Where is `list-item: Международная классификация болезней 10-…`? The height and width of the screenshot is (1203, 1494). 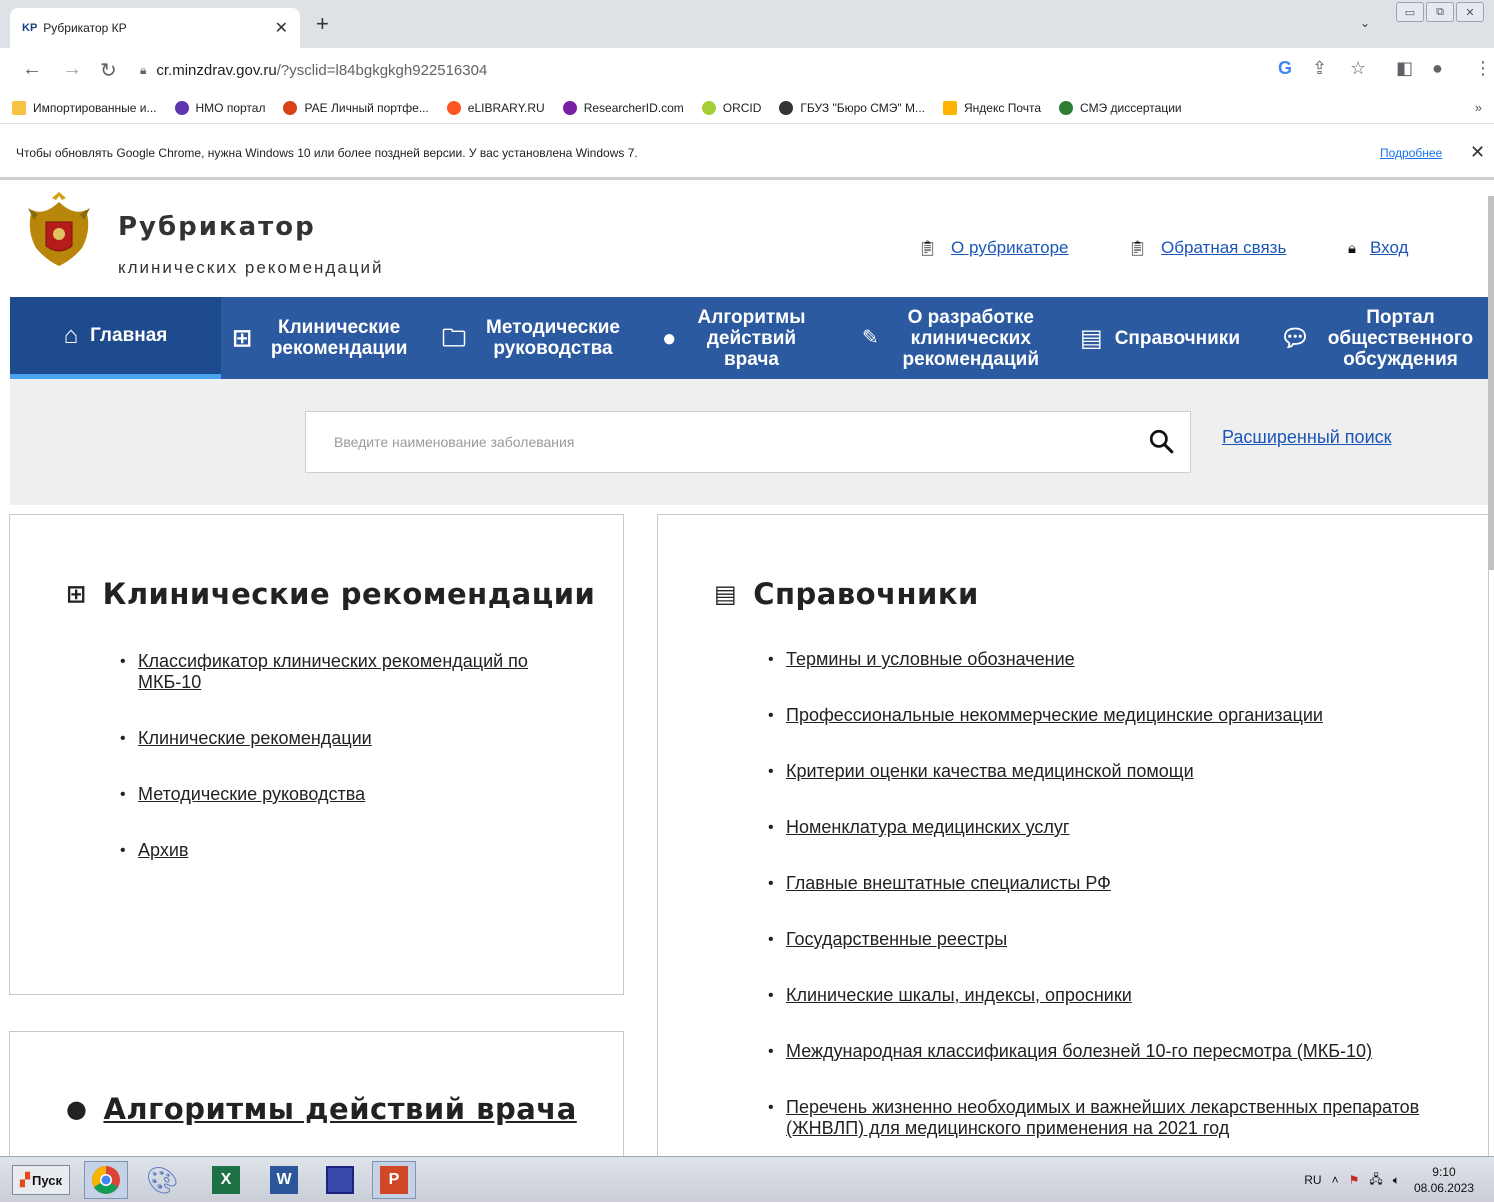
list-item: Международная классификация болезней 10-… is located at coordinates (1108, 1051).